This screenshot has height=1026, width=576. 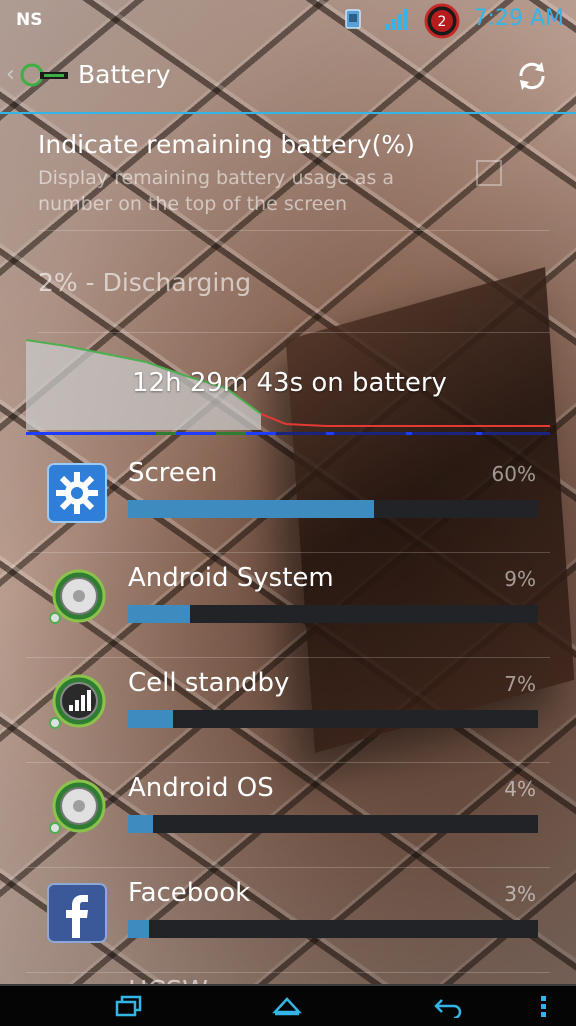 What do you see at coordinates (289, 383) in the screenshot?
I see `time-on-battery: 12h 29m 43s on battery` at bounding box center [289, 383].